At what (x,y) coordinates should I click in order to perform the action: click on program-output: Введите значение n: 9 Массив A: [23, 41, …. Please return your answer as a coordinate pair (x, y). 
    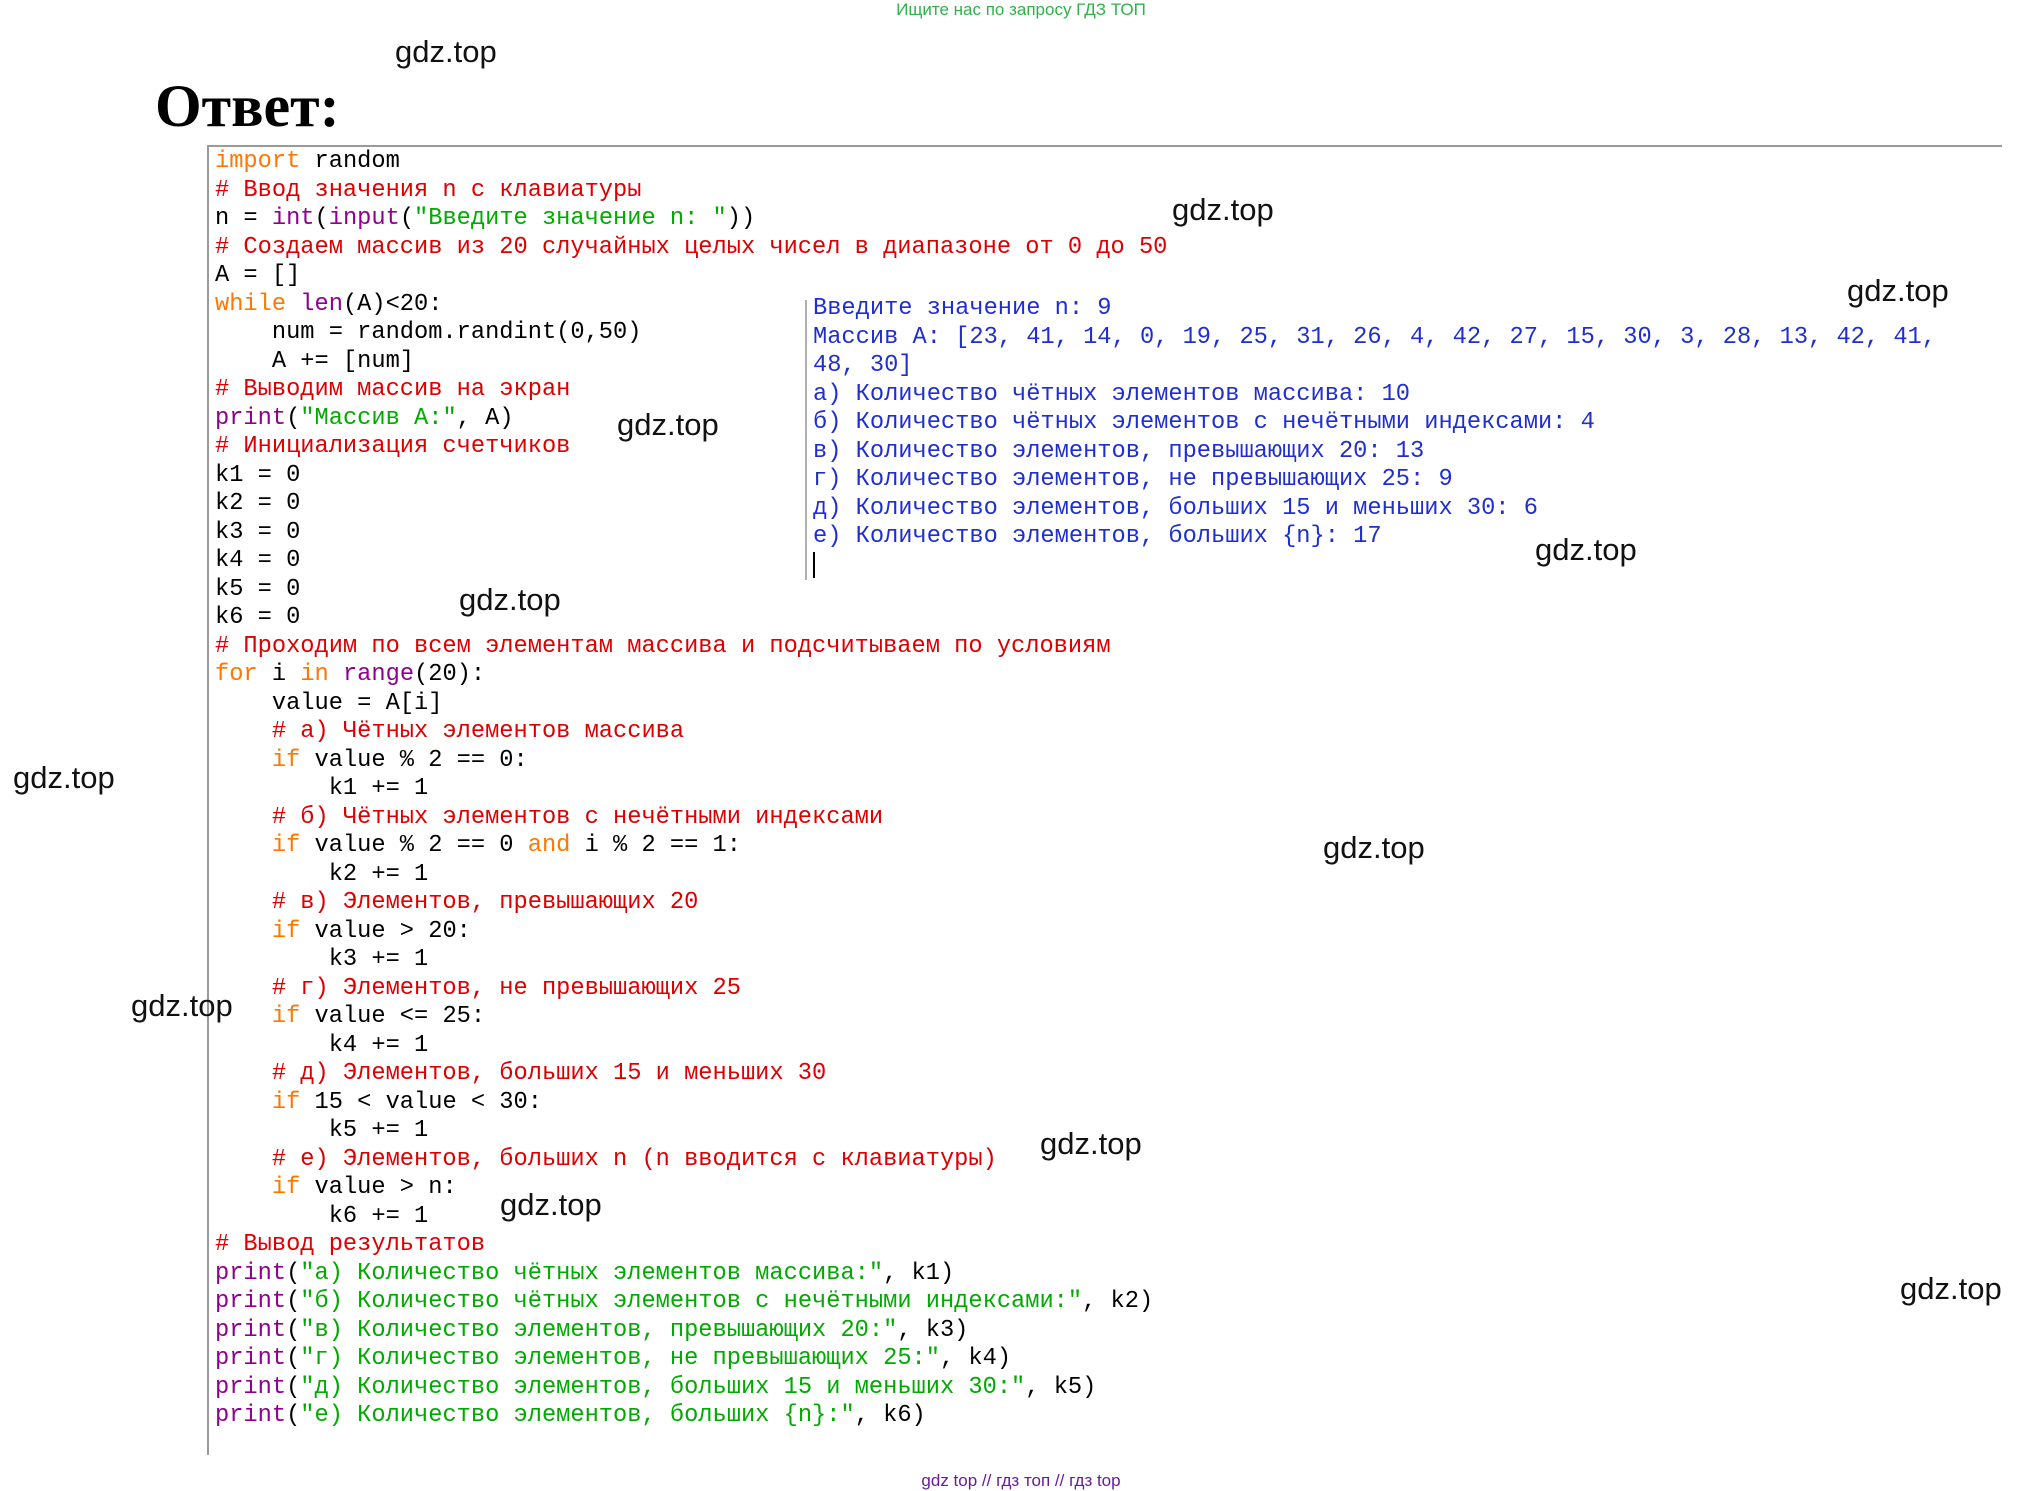
    Looking at the image, I should click on (1374, 437).